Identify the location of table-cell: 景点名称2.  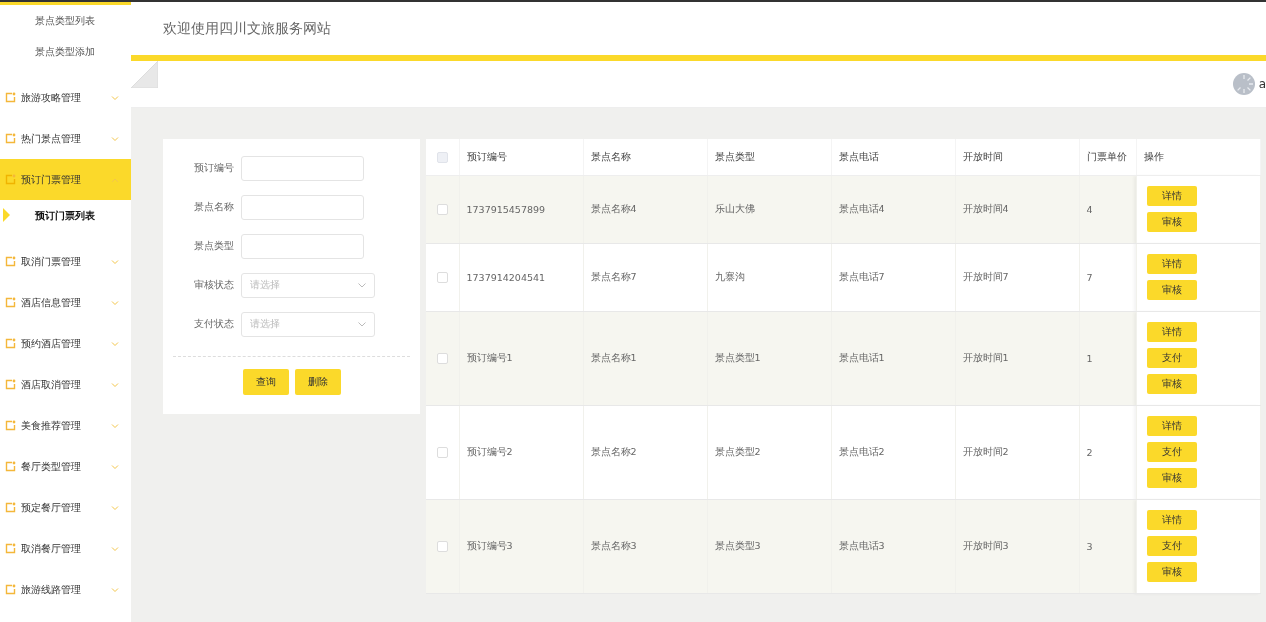
(645, 452).